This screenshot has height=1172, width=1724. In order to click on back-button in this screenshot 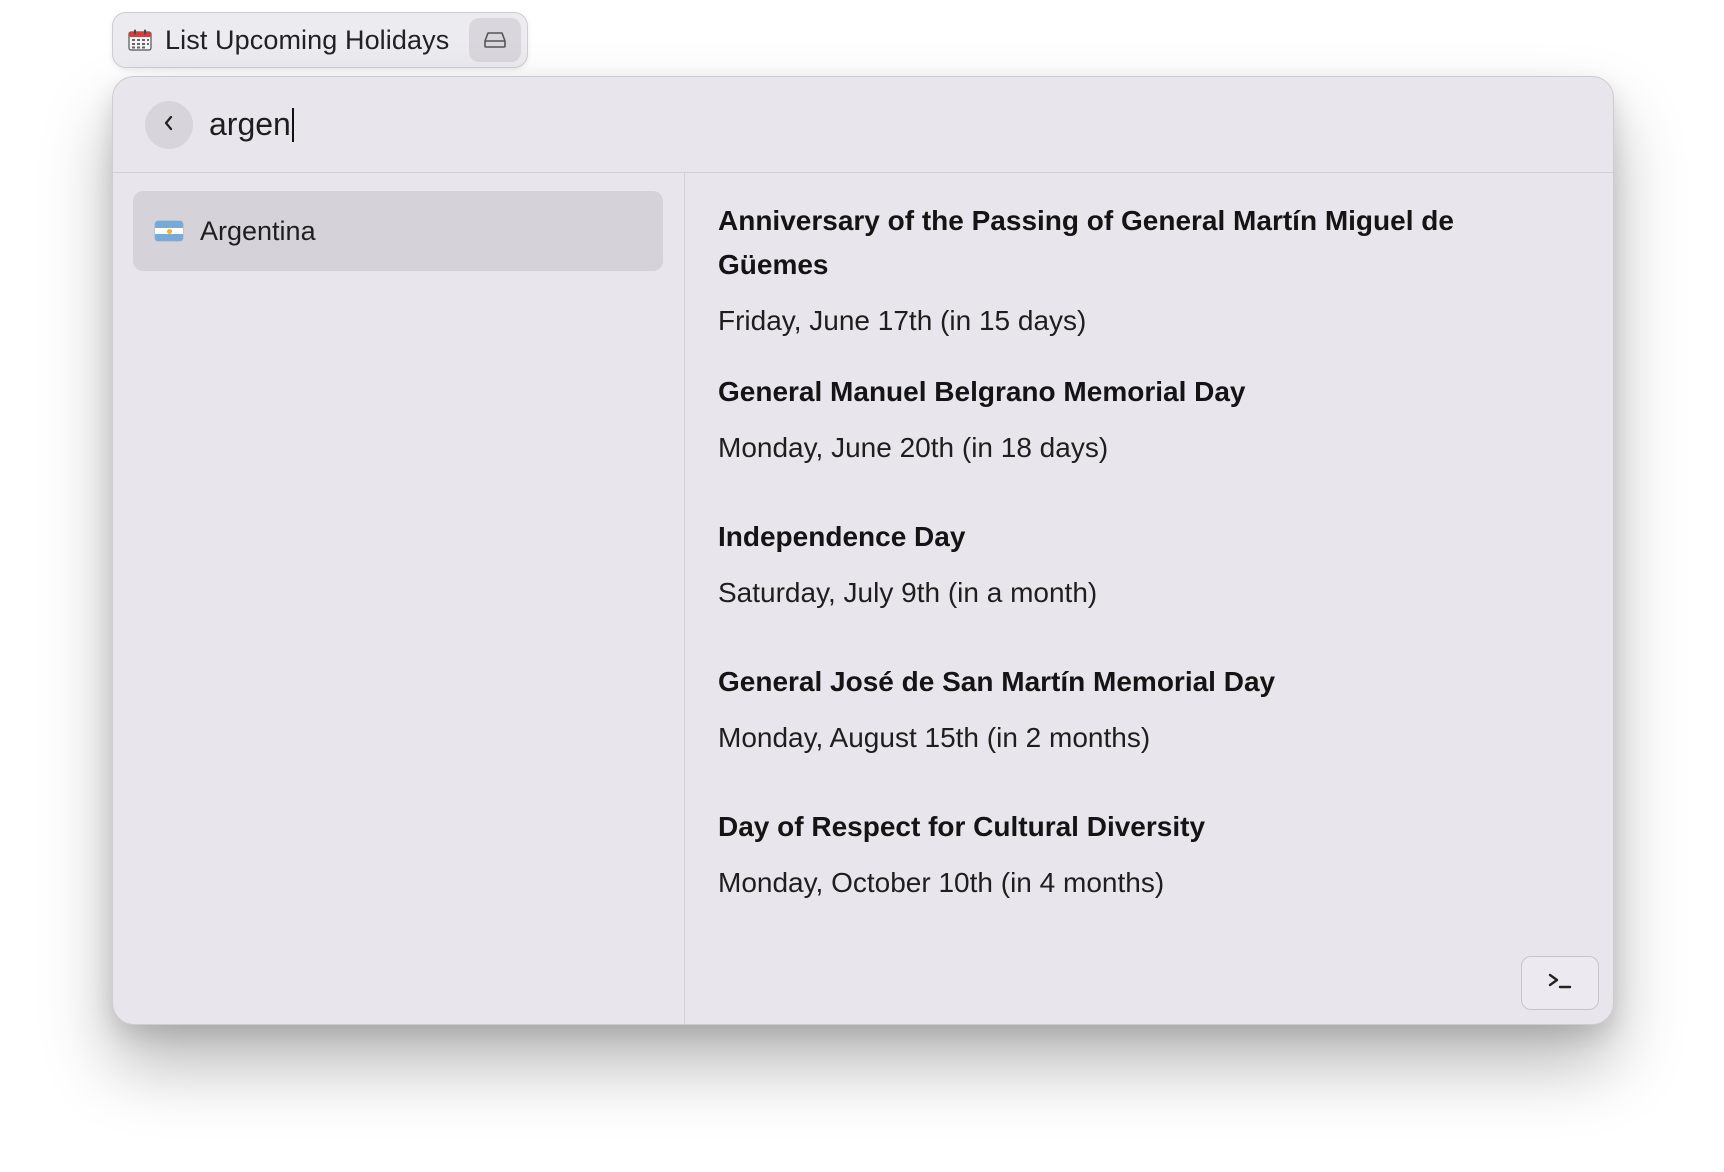, I will do `click(169, 125)`.